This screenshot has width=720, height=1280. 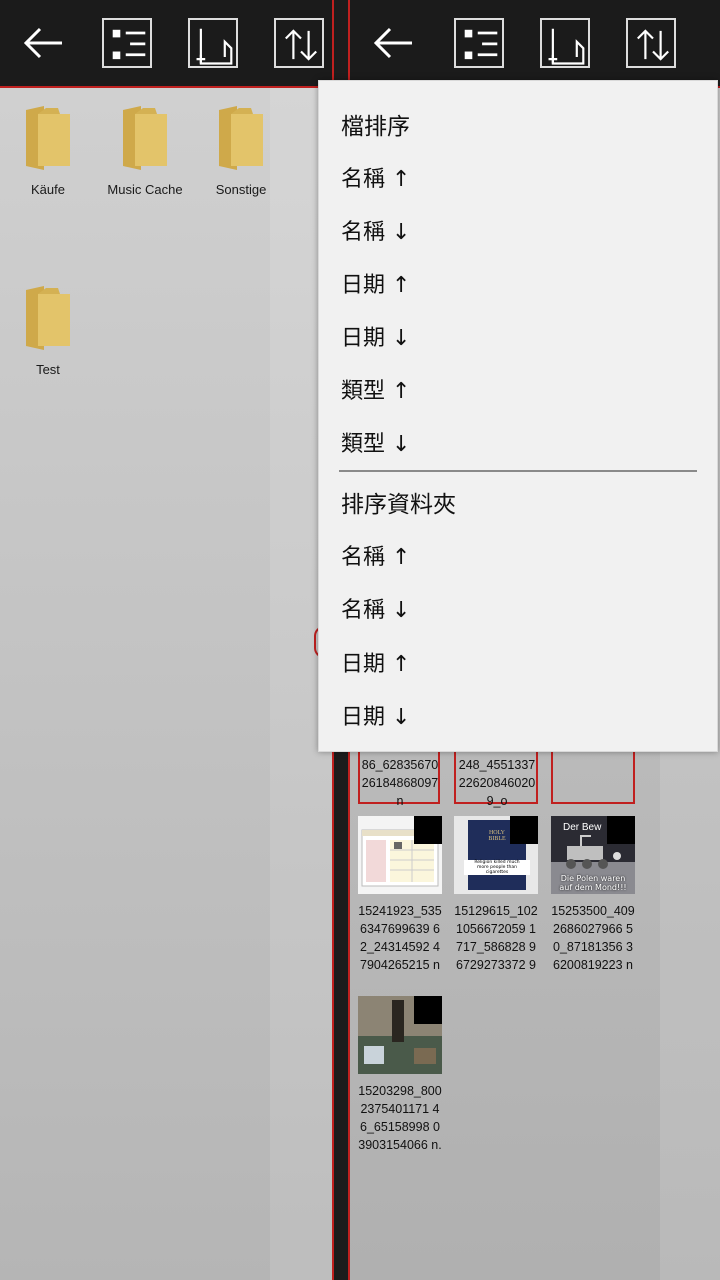 I want to click on folder-name: Sonstige, so click(x=241, y=189).